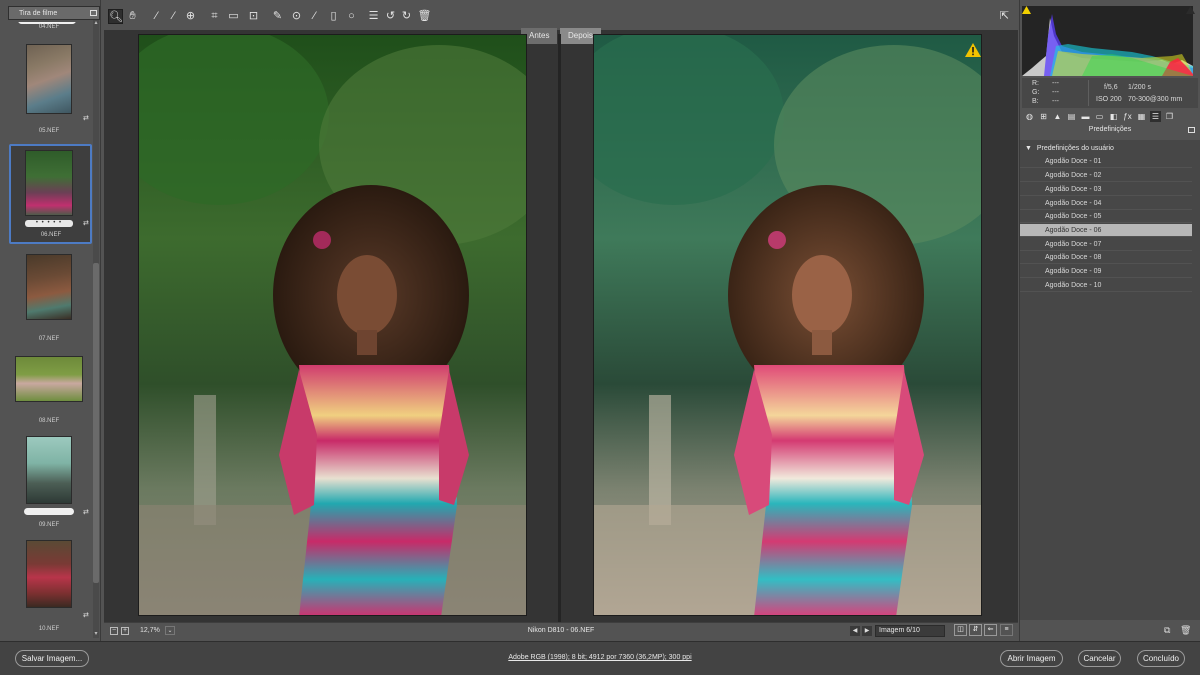 The image size is (1200, 675). What do you see at coordinates (867, 631) in the screenshot?
I see `next-image-icon: ▶` at bounding box center [867, 631].